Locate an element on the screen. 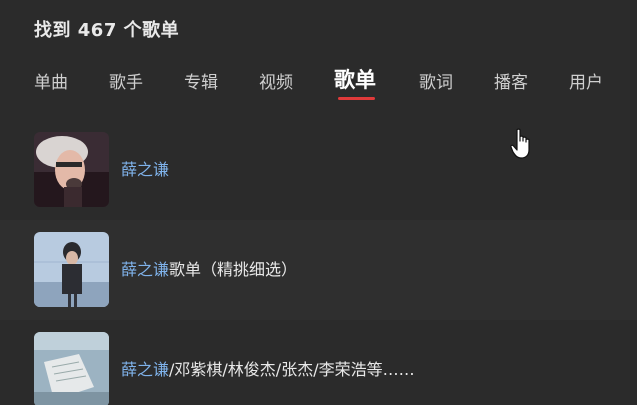 This screenshot has height=405, width=637. tab-podcasts: 播客 is located at coordinates (511, 80).